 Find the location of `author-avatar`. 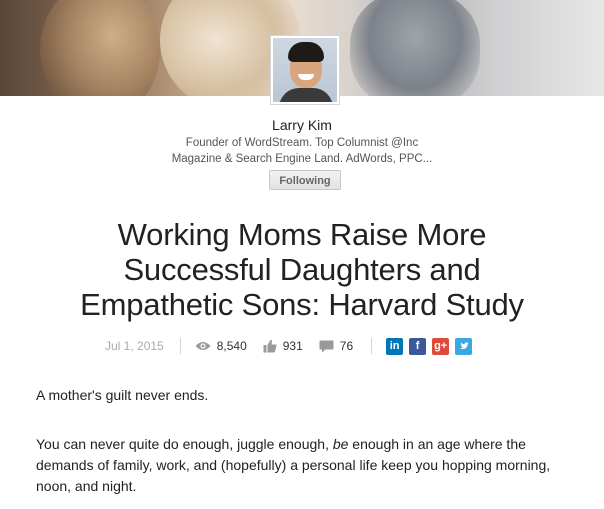

author-avatar is located at coordinates (305, 70).